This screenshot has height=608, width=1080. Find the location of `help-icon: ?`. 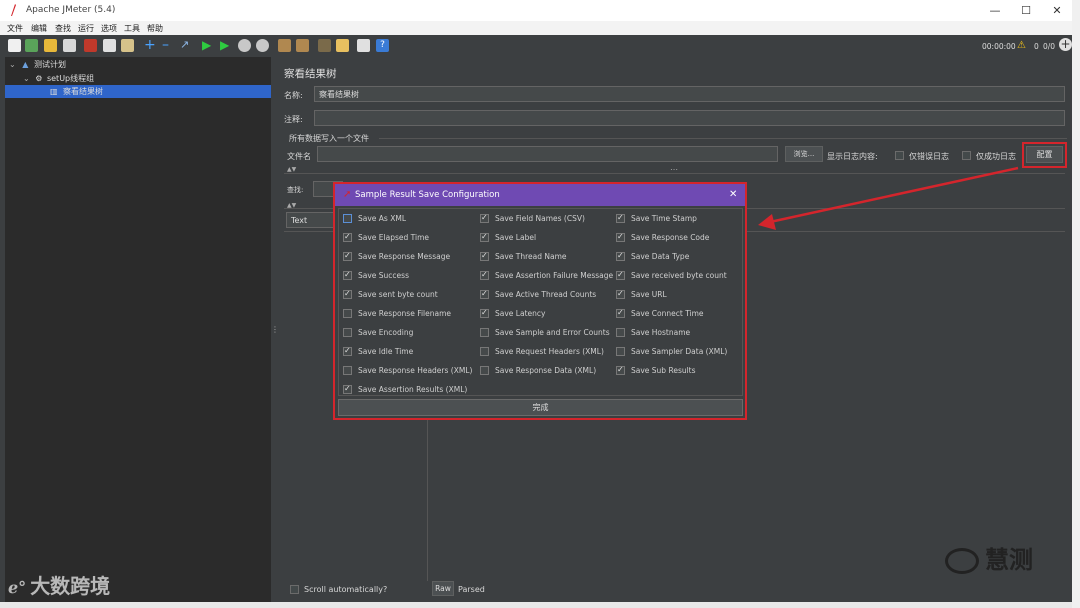

help-icon: ? is located at coordinates (382, 45).